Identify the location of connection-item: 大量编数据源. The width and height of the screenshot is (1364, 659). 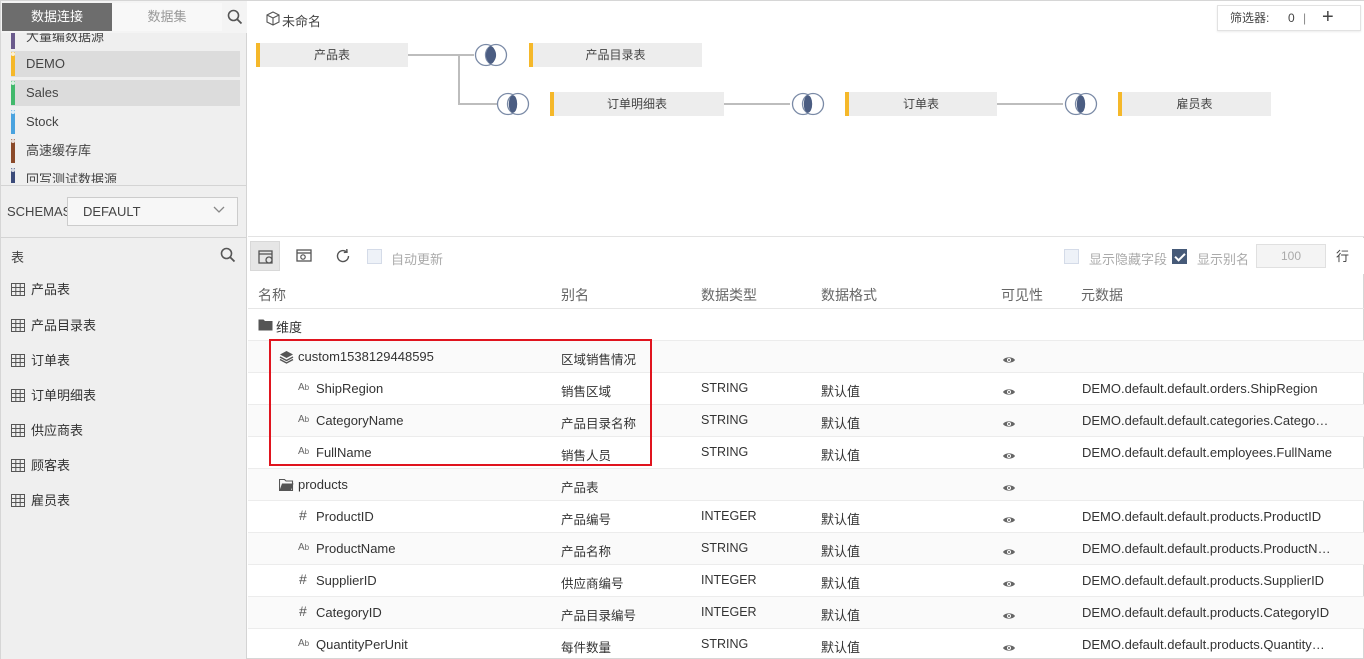
(125, 41).